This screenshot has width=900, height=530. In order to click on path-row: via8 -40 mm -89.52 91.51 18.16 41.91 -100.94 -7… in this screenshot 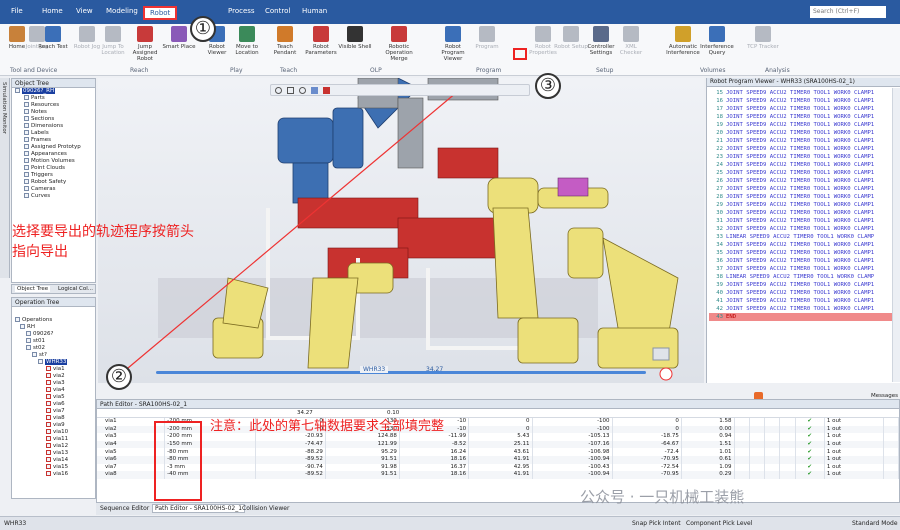, I will do `click(498, 475)`.